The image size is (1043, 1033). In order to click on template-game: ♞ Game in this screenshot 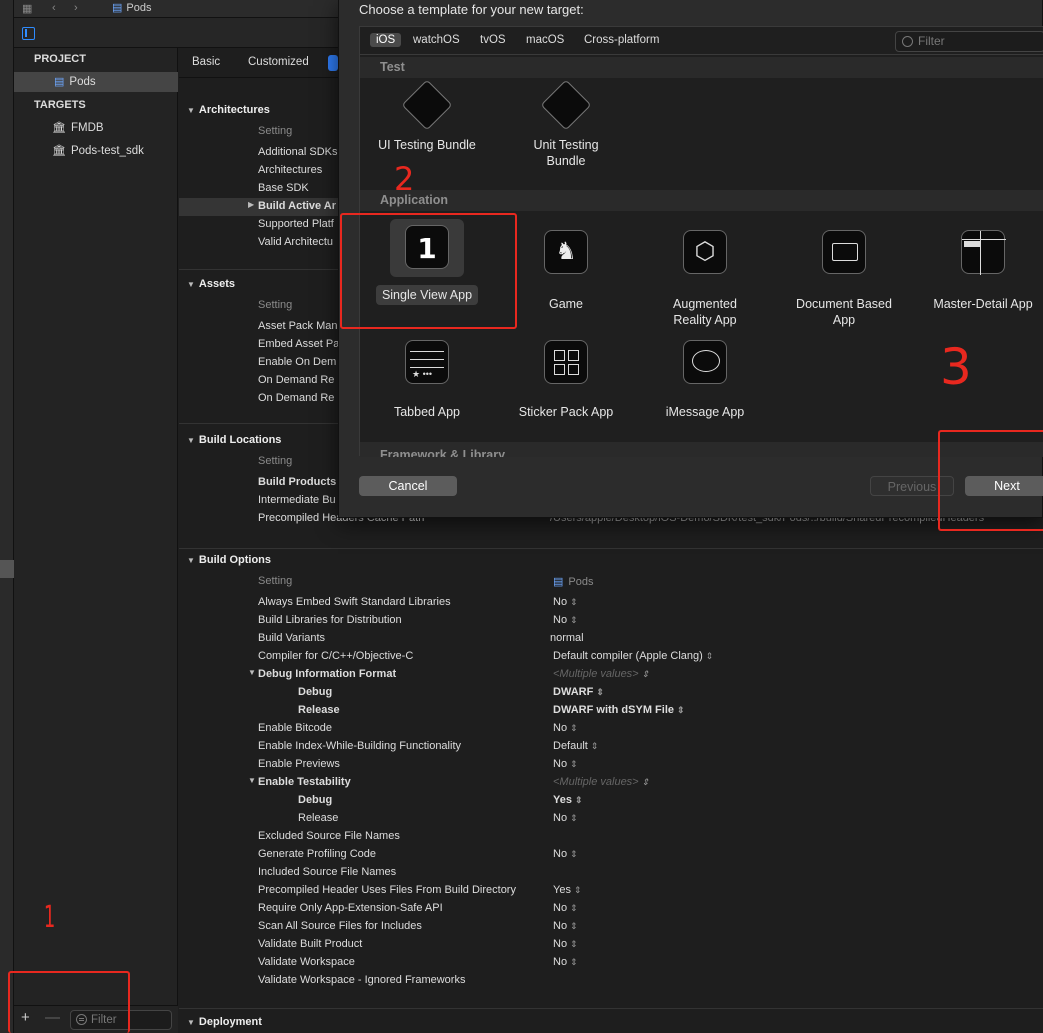, I will do `click(566, 271)`.